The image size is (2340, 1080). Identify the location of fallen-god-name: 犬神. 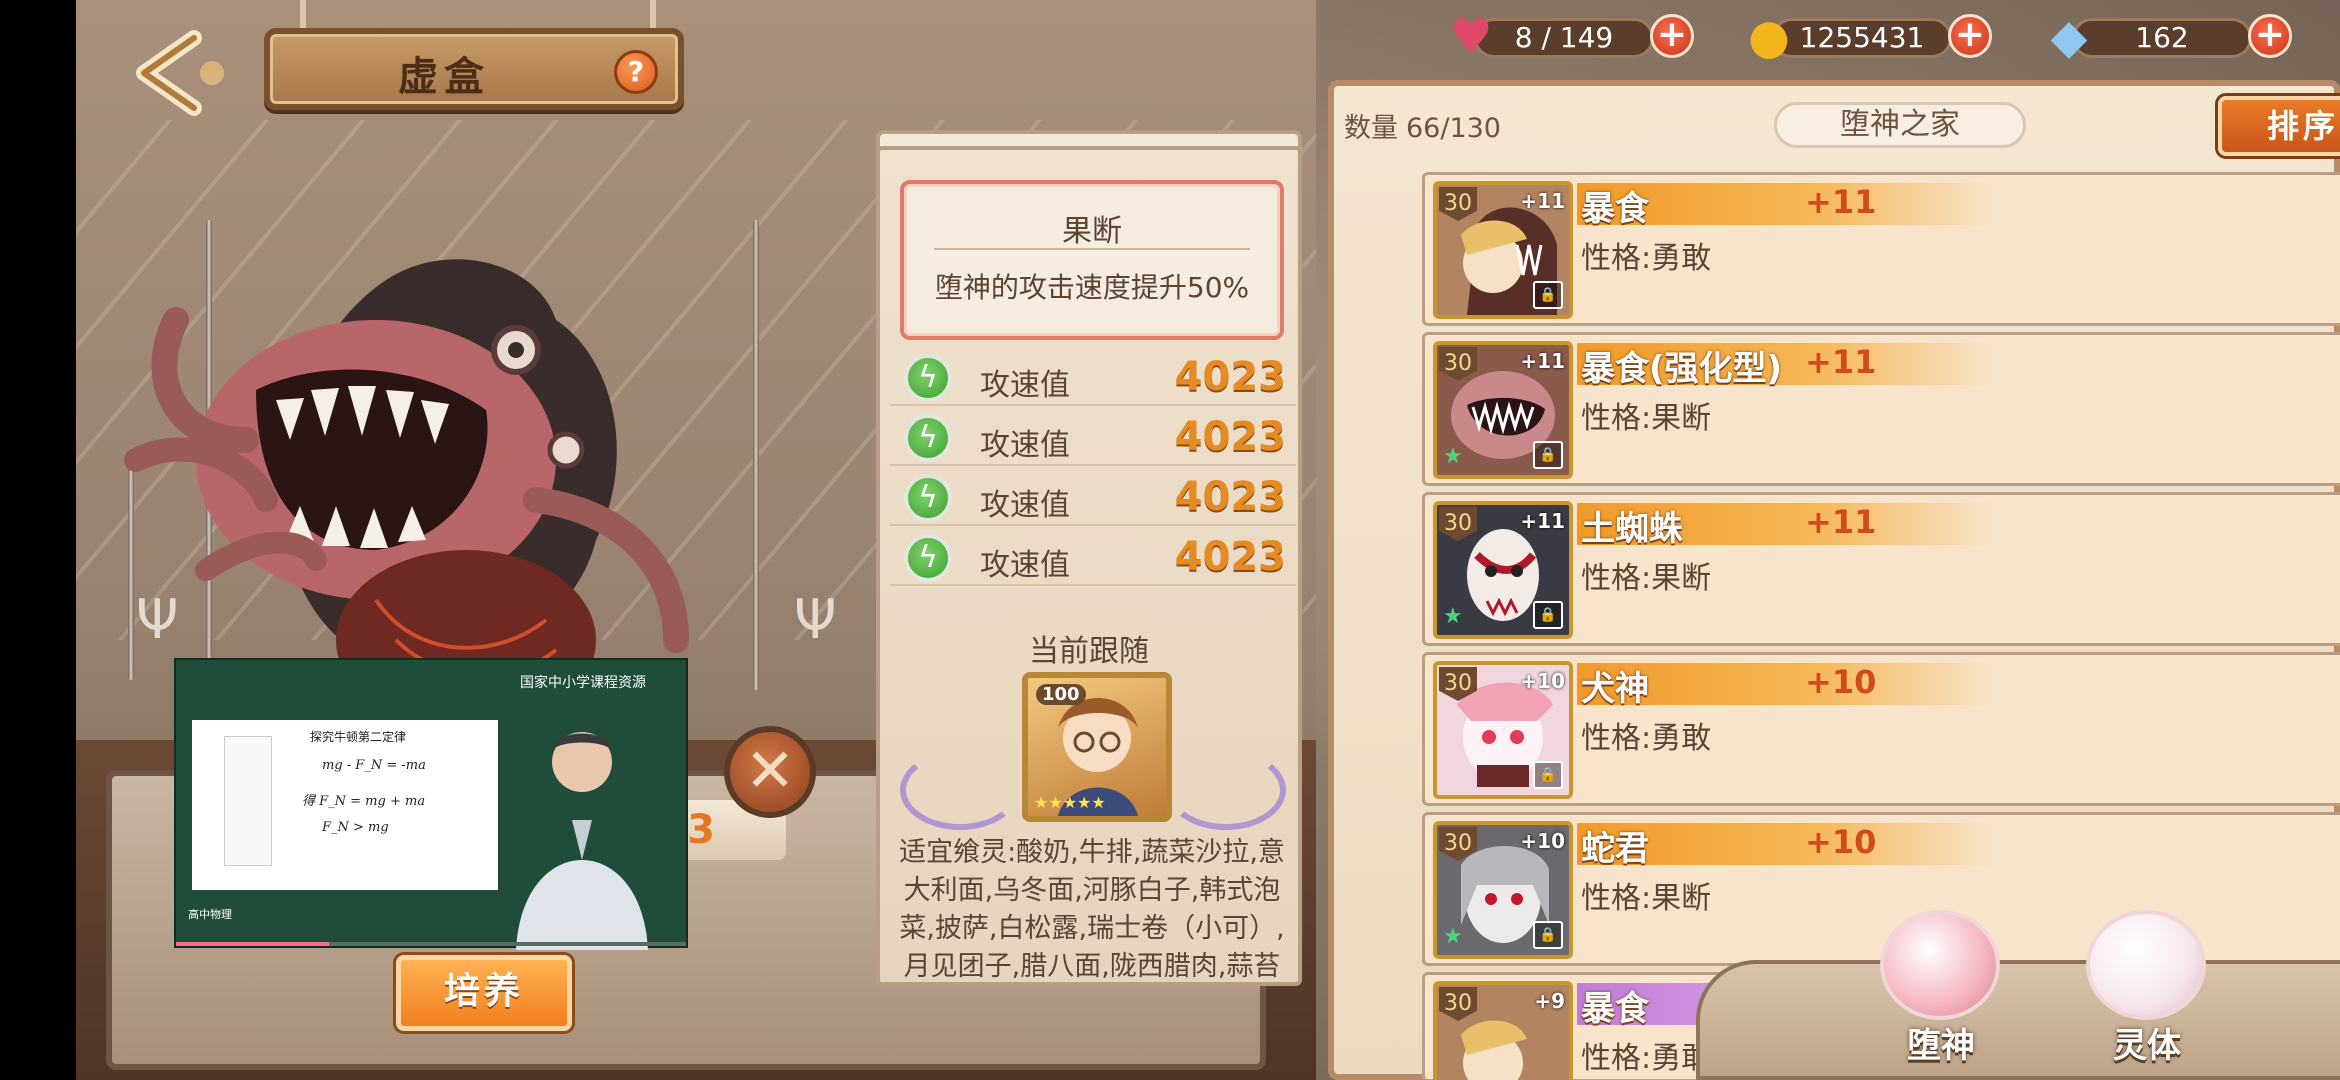
(1615, 689).